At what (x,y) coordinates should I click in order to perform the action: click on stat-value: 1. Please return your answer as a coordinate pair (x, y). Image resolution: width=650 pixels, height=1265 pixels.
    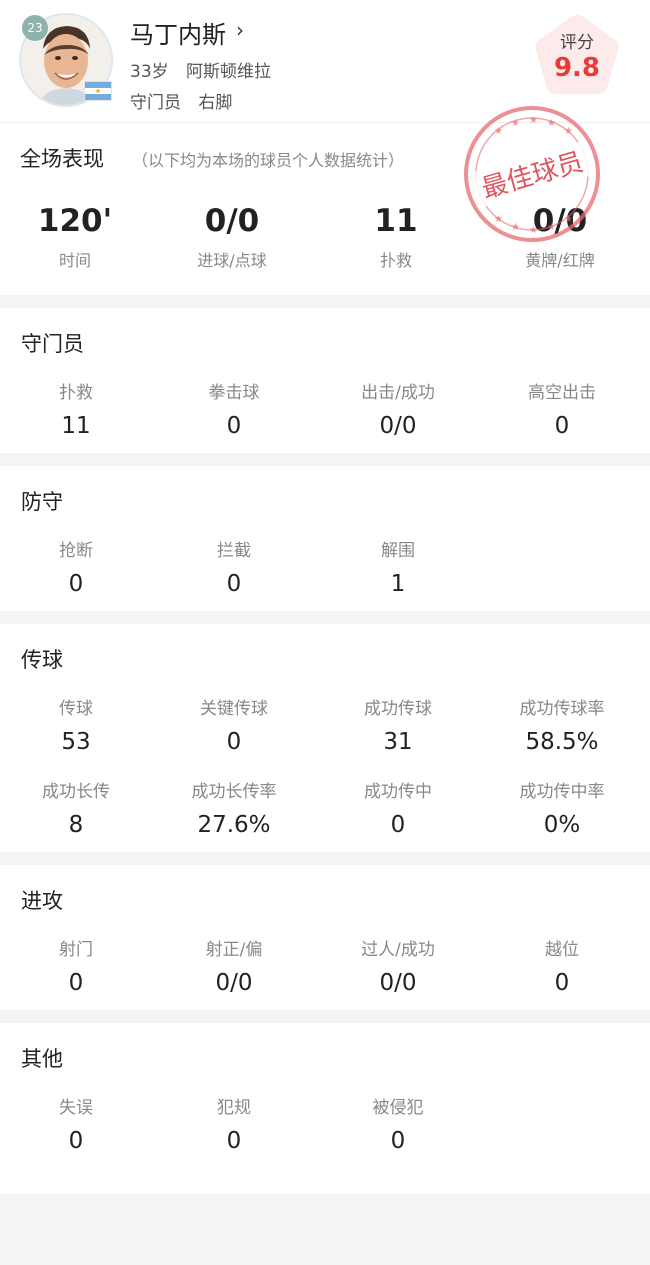
    Looking at the image, I should click on (398, 584).